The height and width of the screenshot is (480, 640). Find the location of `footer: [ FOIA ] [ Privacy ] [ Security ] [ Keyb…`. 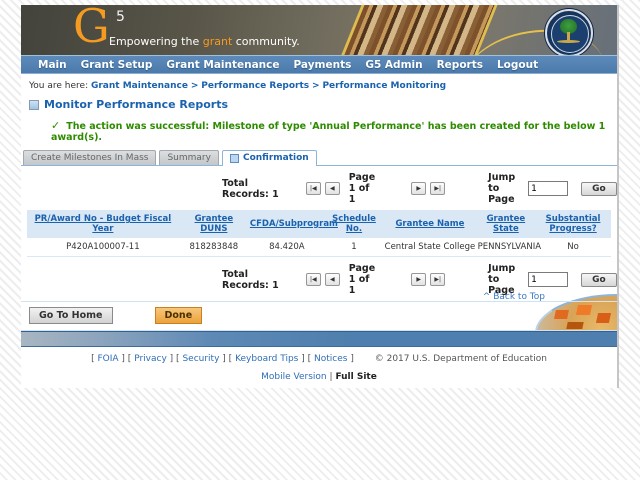

footer: [ FOIA ] [ Privacy ] [ Security ] [ Keyb… is located at coordinates (319, 368).